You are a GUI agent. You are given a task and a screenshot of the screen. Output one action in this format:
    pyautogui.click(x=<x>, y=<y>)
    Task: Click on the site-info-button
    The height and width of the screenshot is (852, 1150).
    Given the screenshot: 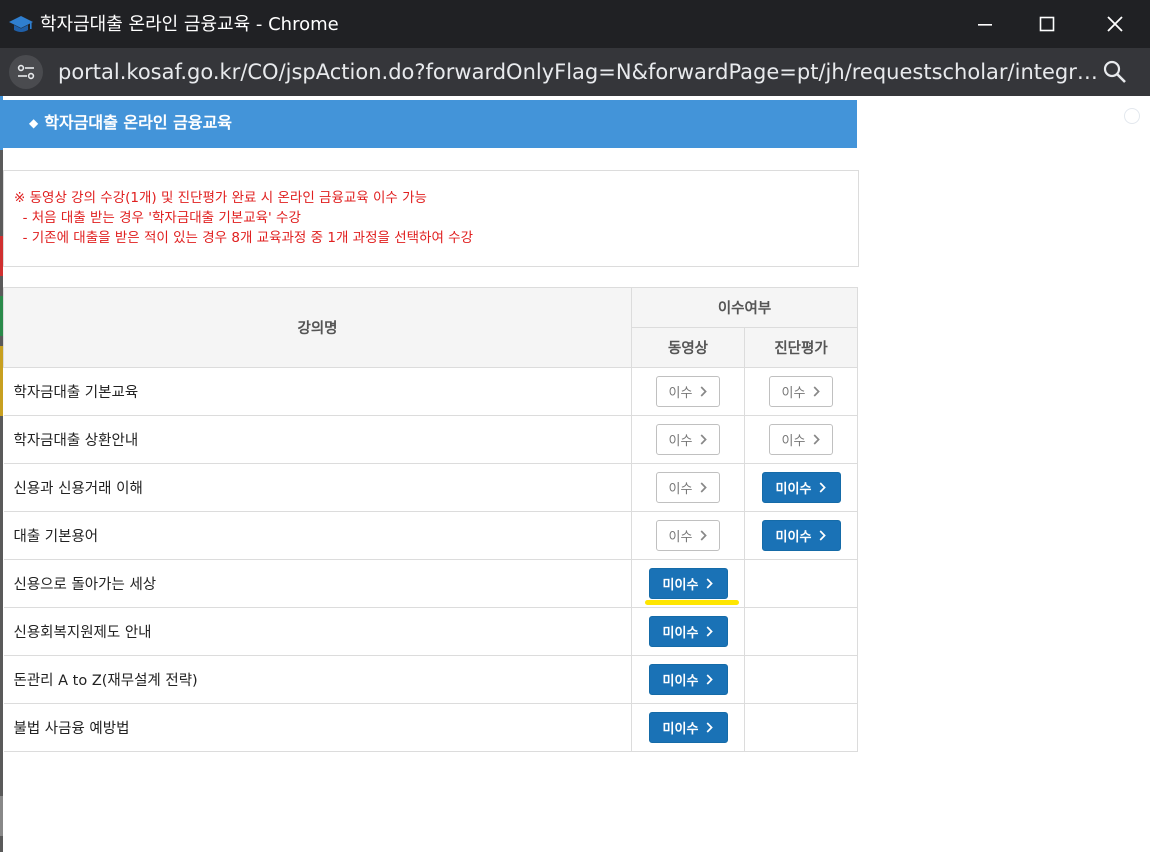 What is the action you would take?
    pyautogui.click(x=26, y=72)
    